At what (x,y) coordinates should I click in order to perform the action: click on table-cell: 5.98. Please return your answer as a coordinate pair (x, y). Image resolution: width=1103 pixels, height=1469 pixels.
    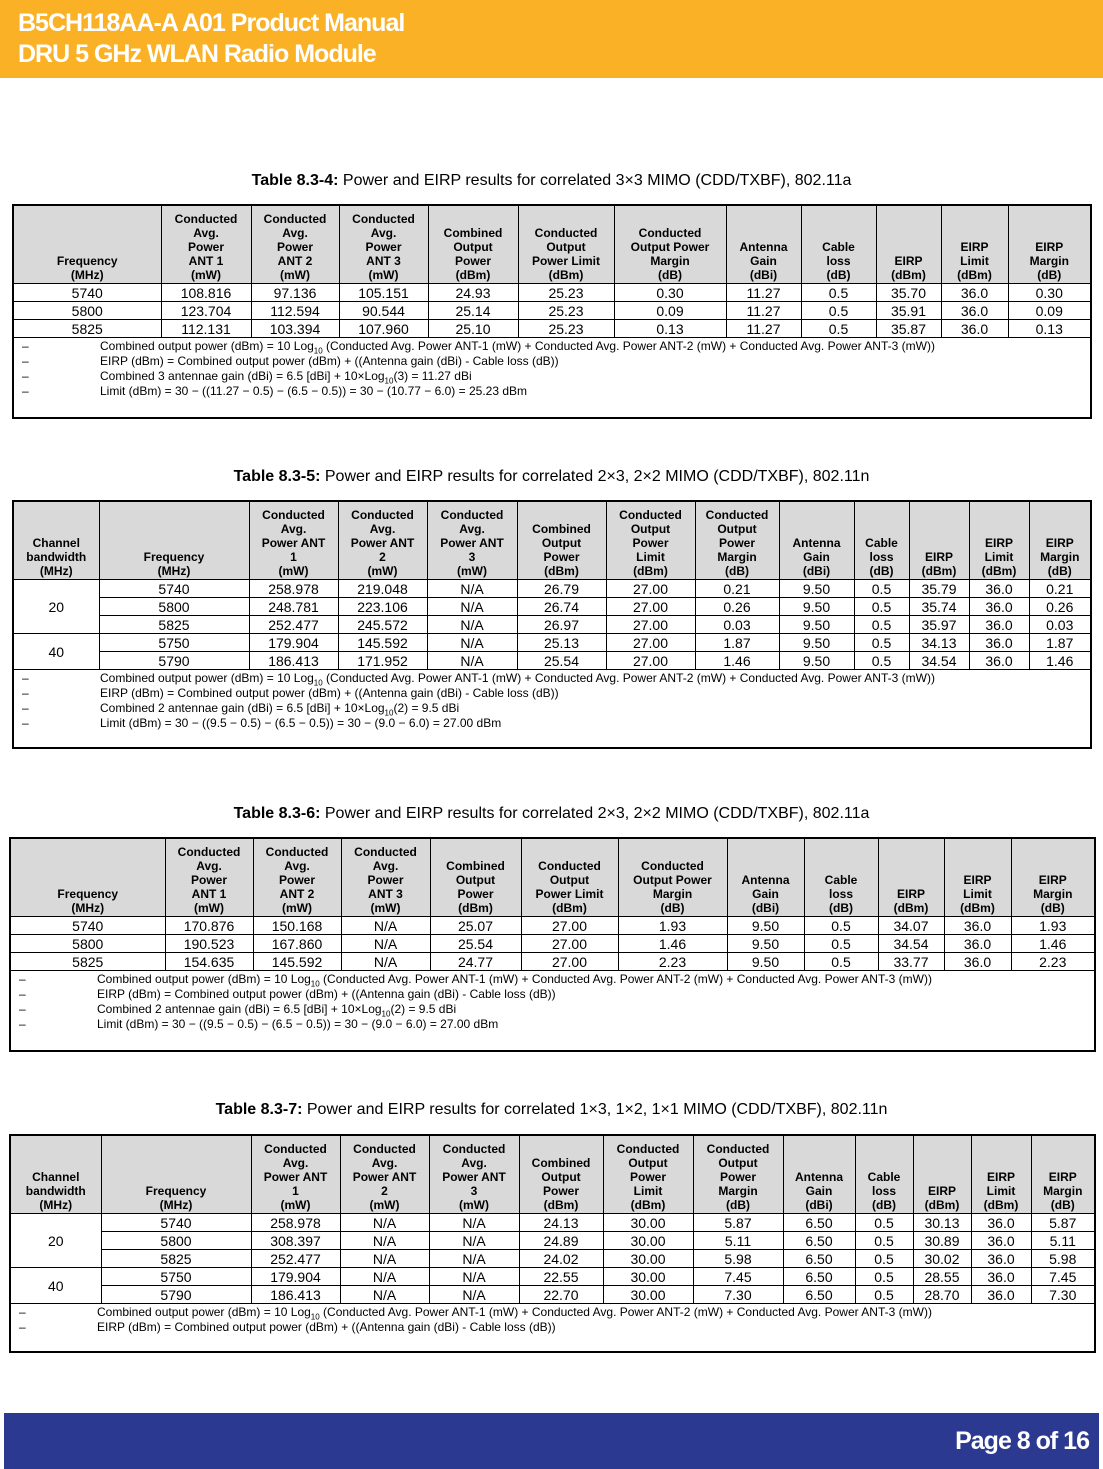
    Looking at the image, I should click on (738, 1258).